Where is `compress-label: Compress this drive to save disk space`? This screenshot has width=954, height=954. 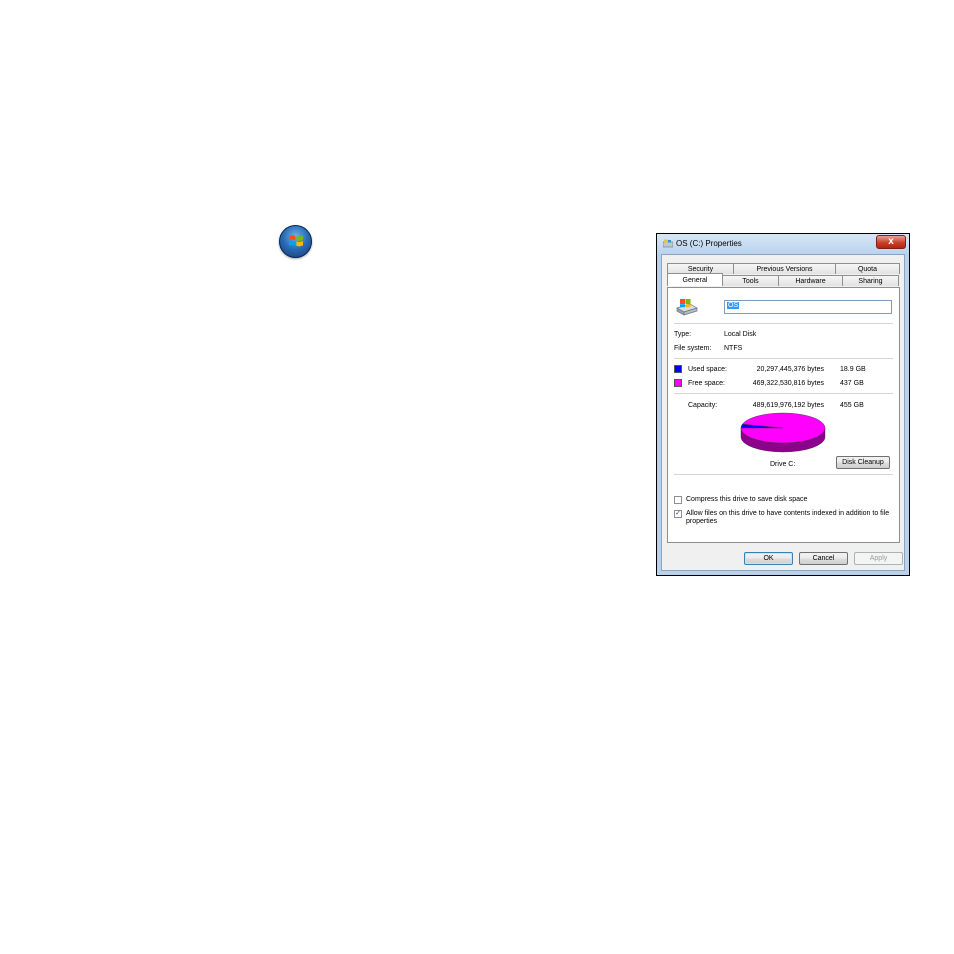 compress-label: Compress this drive to save disk space is located at coordinates (747, 499).